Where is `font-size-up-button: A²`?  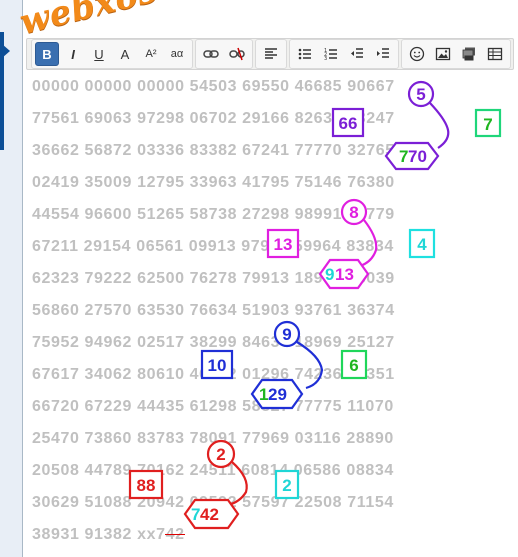
font-size-up-button: A² is located at coordinates (151, 54).